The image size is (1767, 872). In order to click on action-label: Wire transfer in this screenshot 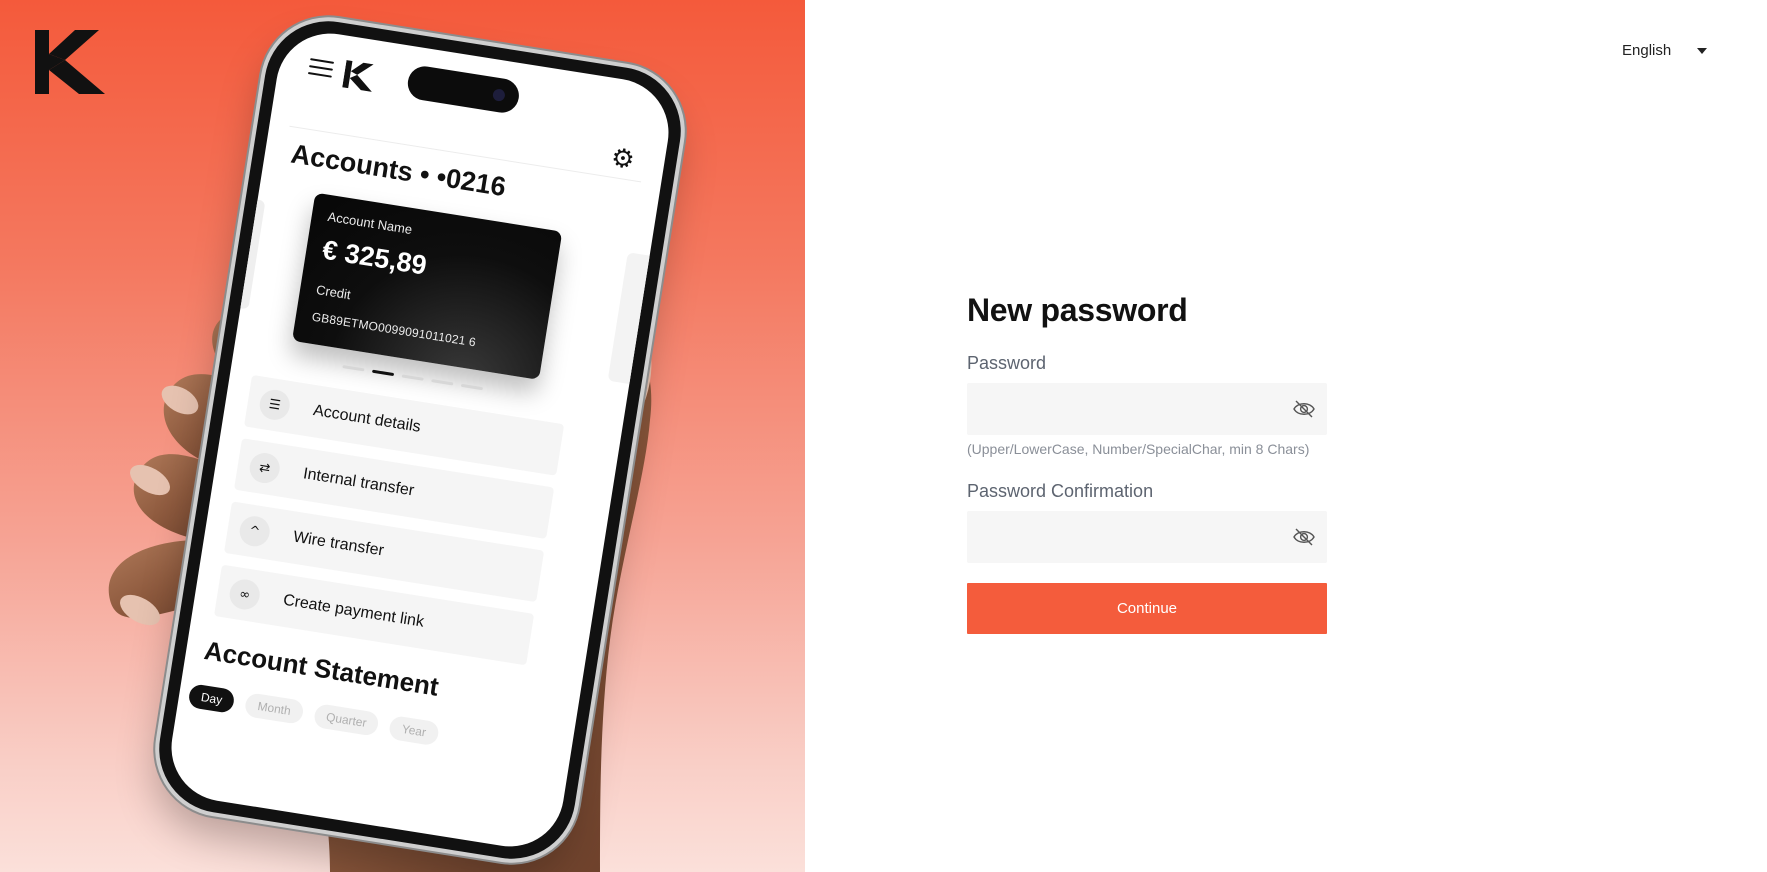, I will do `click(338, 544)`.